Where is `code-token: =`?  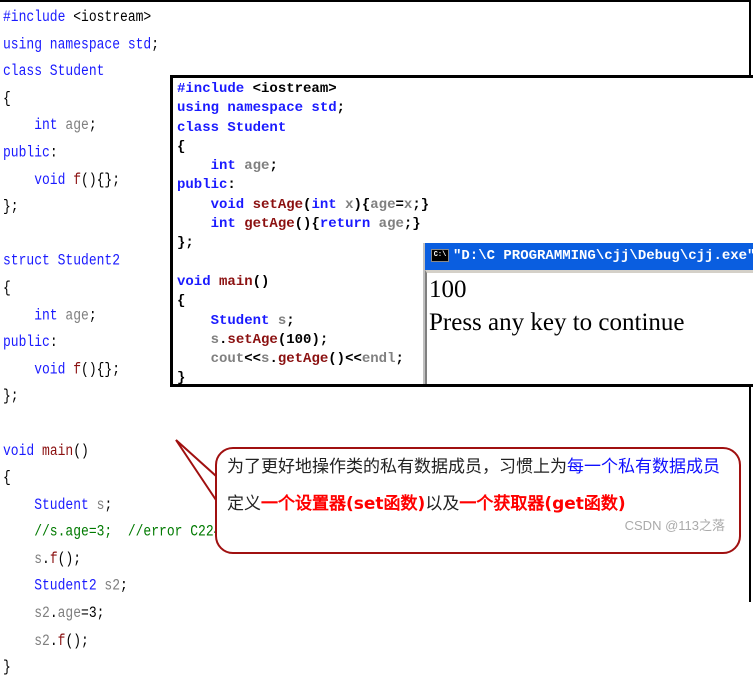 code-token: = is located at coordinates (399, 204).